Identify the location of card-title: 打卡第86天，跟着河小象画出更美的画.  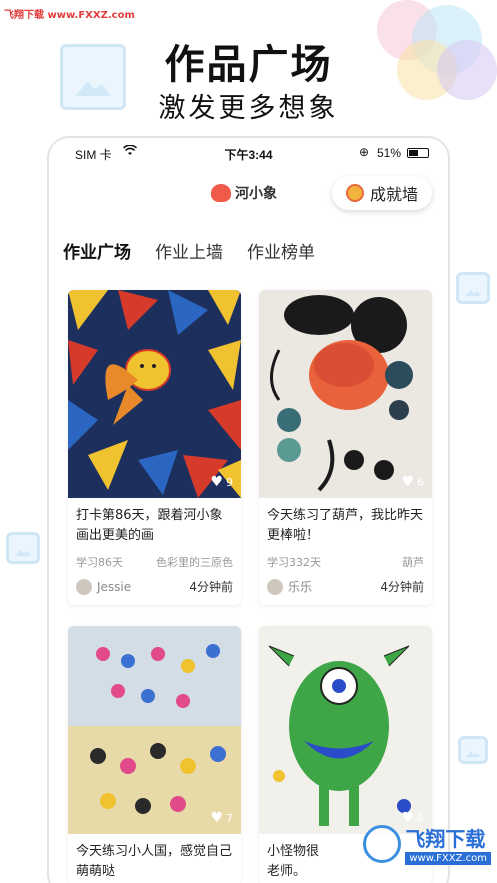
(149, 525).